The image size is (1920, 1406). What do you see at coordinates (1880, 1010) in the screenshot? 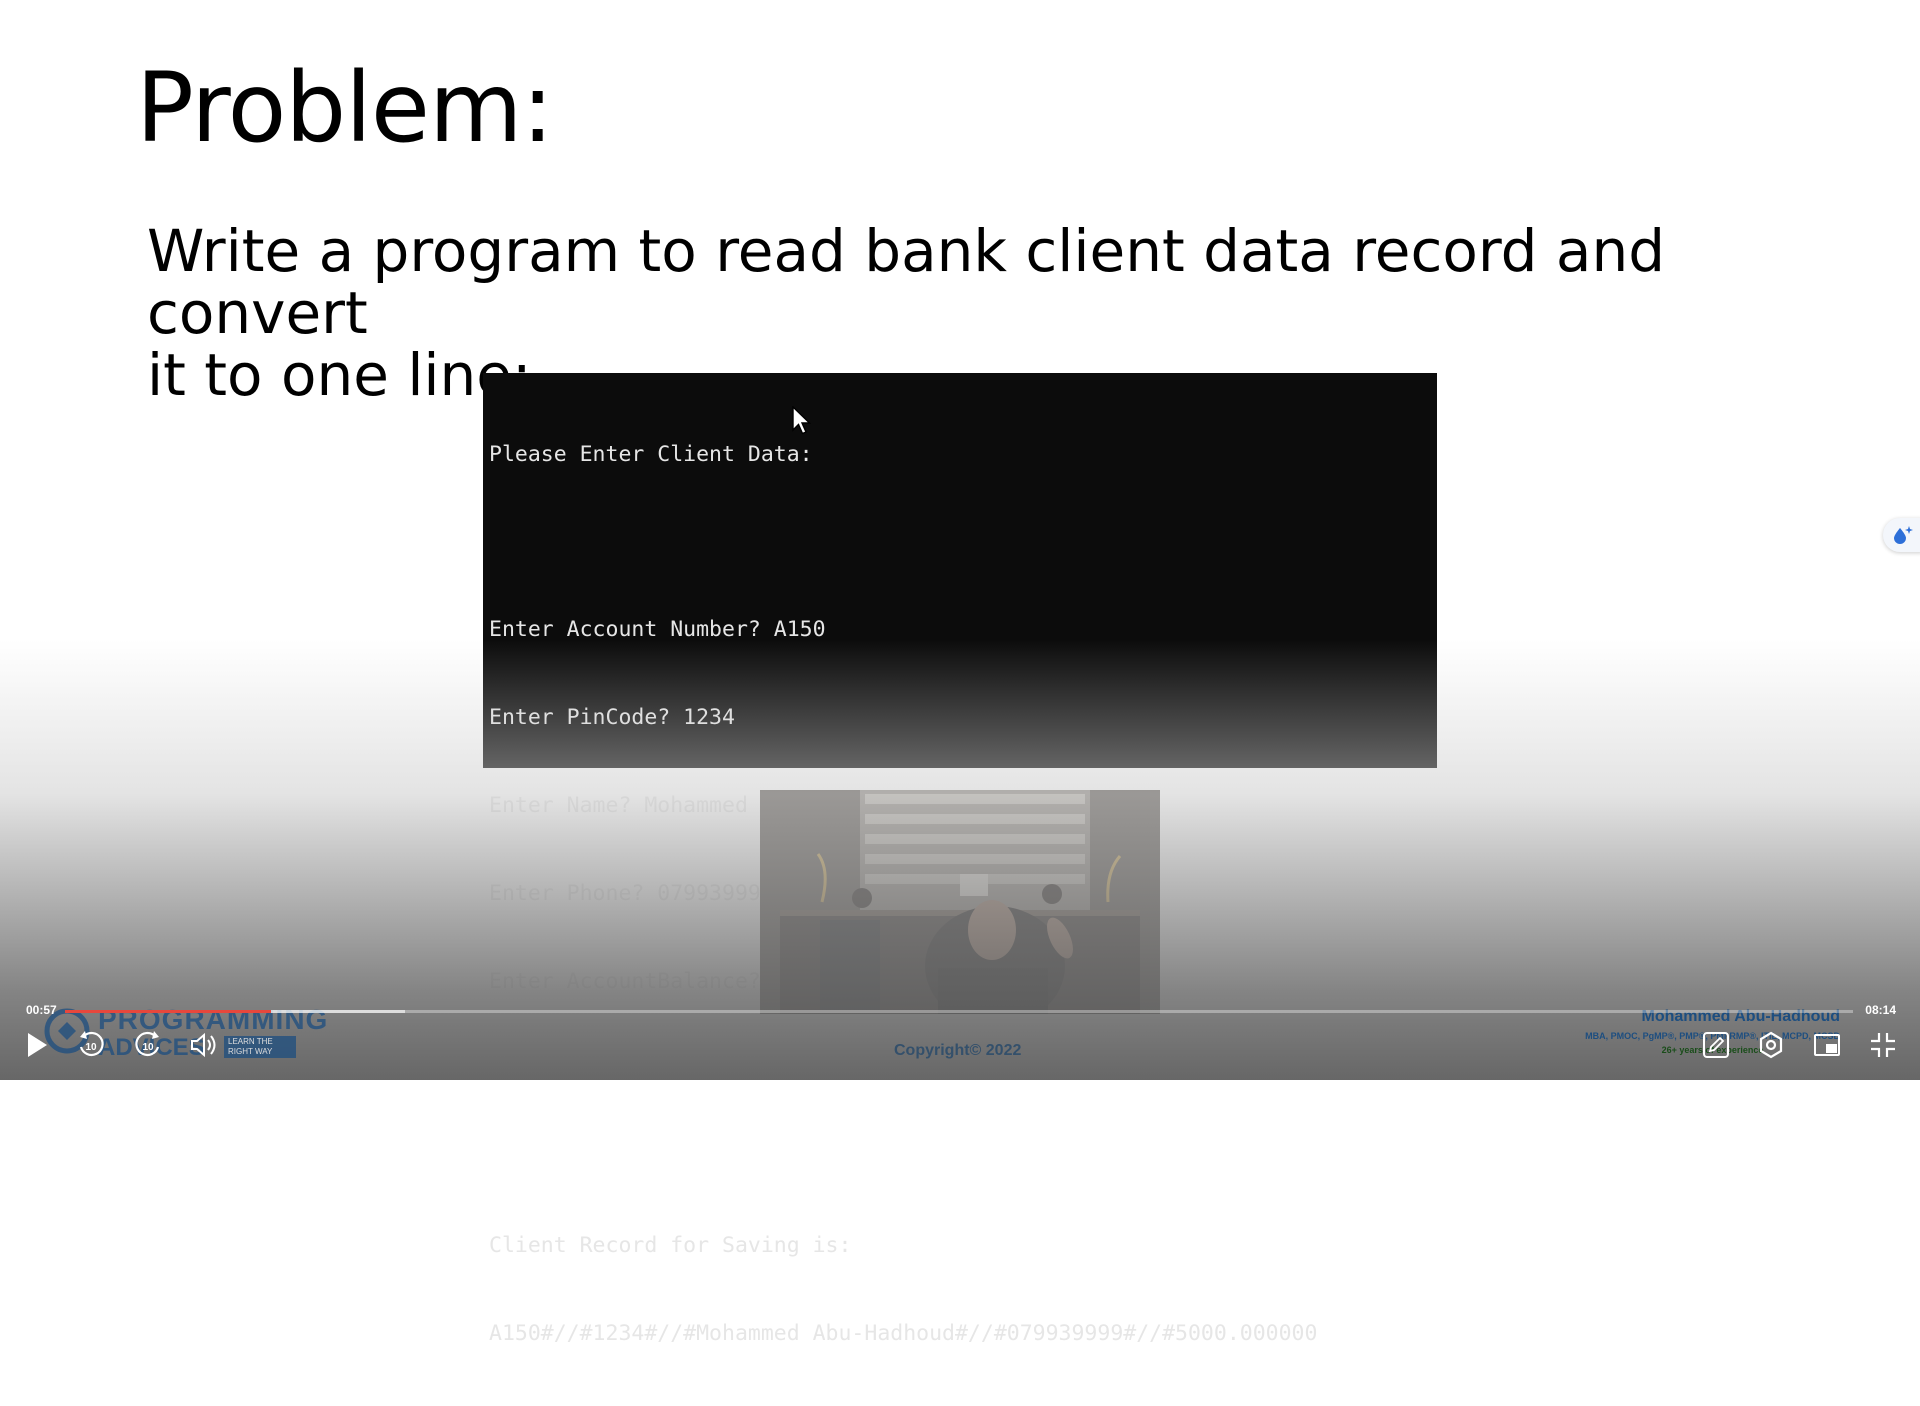
I see `total-time: 08:14` at bounding box center [1880, 1010].